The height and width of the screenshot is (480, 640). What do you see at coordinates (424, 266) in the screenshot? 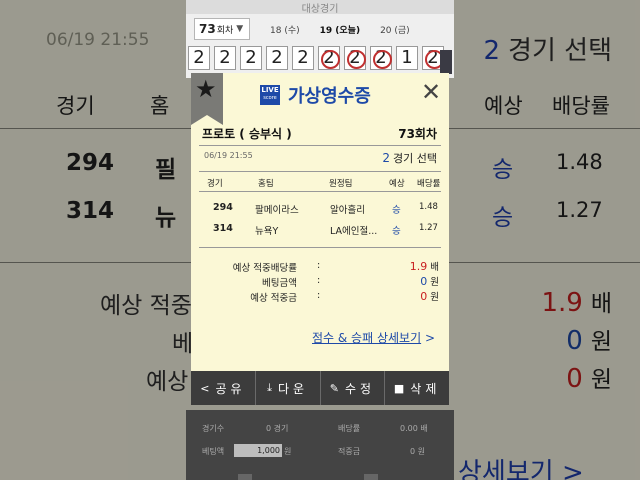
I see `summary-value-odds: 1.9 배` at bounding box center [424, 266].